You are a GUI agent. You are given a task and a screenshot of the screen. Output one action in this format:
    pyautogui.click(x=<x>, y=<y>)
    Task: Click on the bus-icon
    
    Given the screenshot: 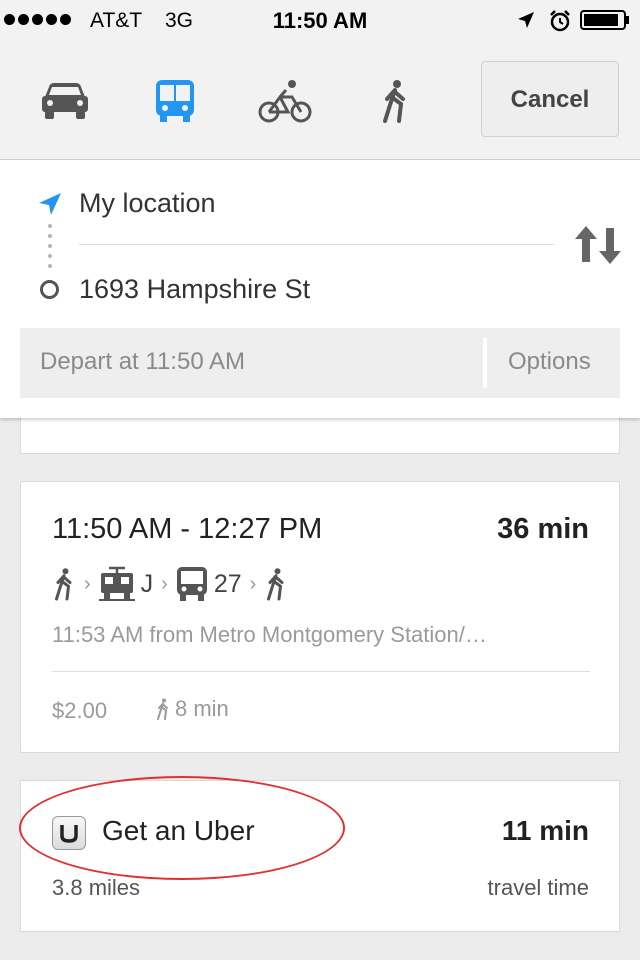 What is the action you would take?
    pyautogui.click(x=191, y=584)
    